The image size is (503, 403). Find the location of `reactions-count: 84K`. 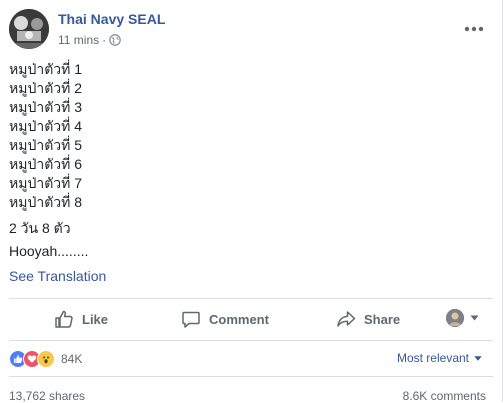

reactions-count: 84K is located at coordinates (72, 359).